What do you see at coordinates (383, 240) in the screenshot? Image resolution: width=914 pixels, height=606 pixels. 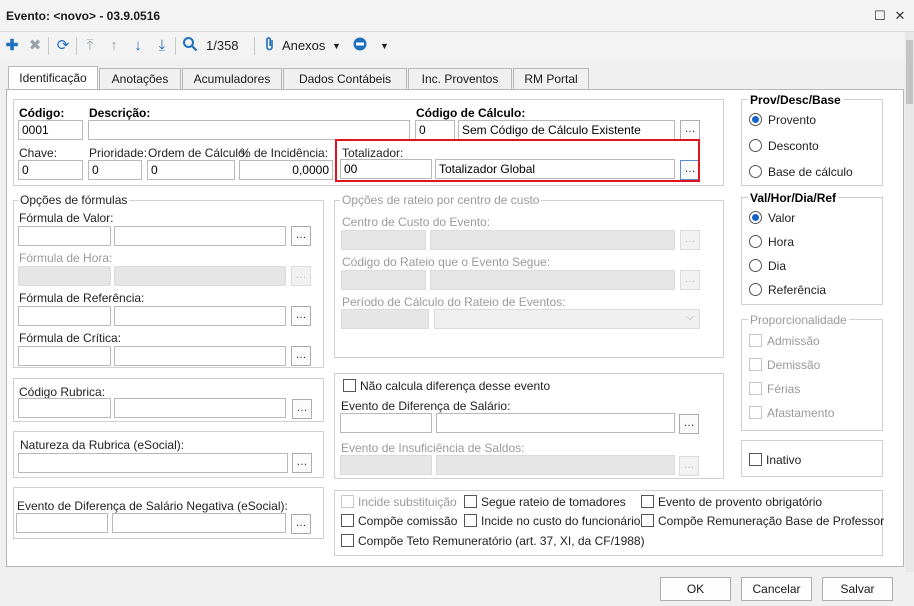 I see `centro-custo-code` at bounding box center [383, 240].